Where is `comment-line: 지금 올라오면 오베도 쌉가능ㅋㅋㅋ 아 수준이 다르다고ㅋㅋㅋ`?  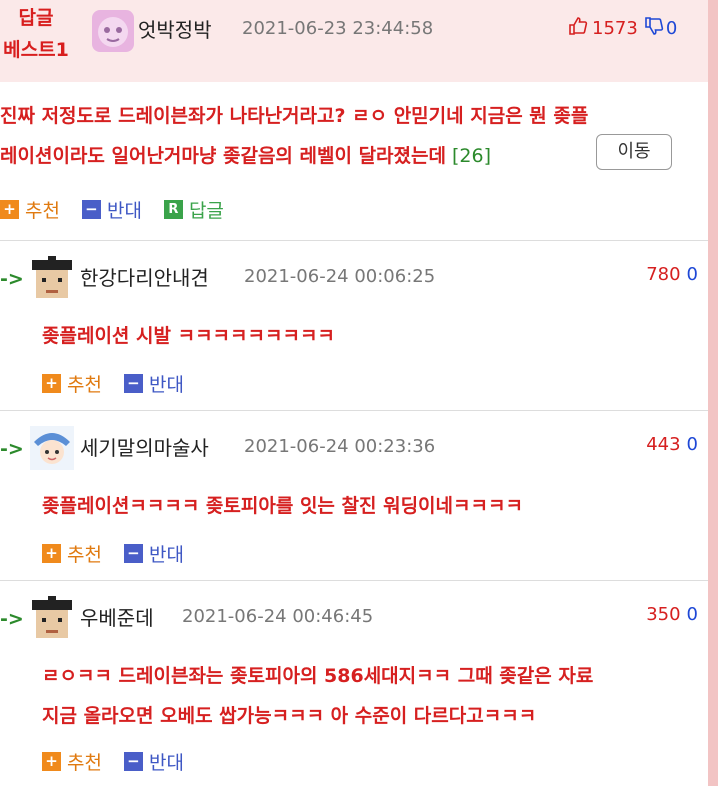
comment-line: 지금 올라오면 오베도 쌉가능ㅋㅋㅋ 아 수준이 다르다고ㅋㅋㅋ is located at coordinates (289, 716).